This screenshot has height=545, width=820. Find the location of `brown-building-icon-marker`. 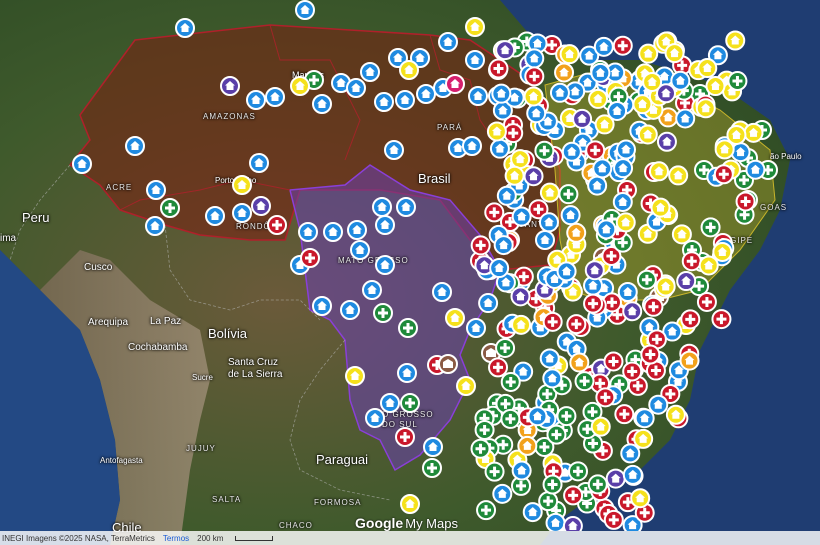

brown-building-icon-marker is located at coordinates (448, 364).